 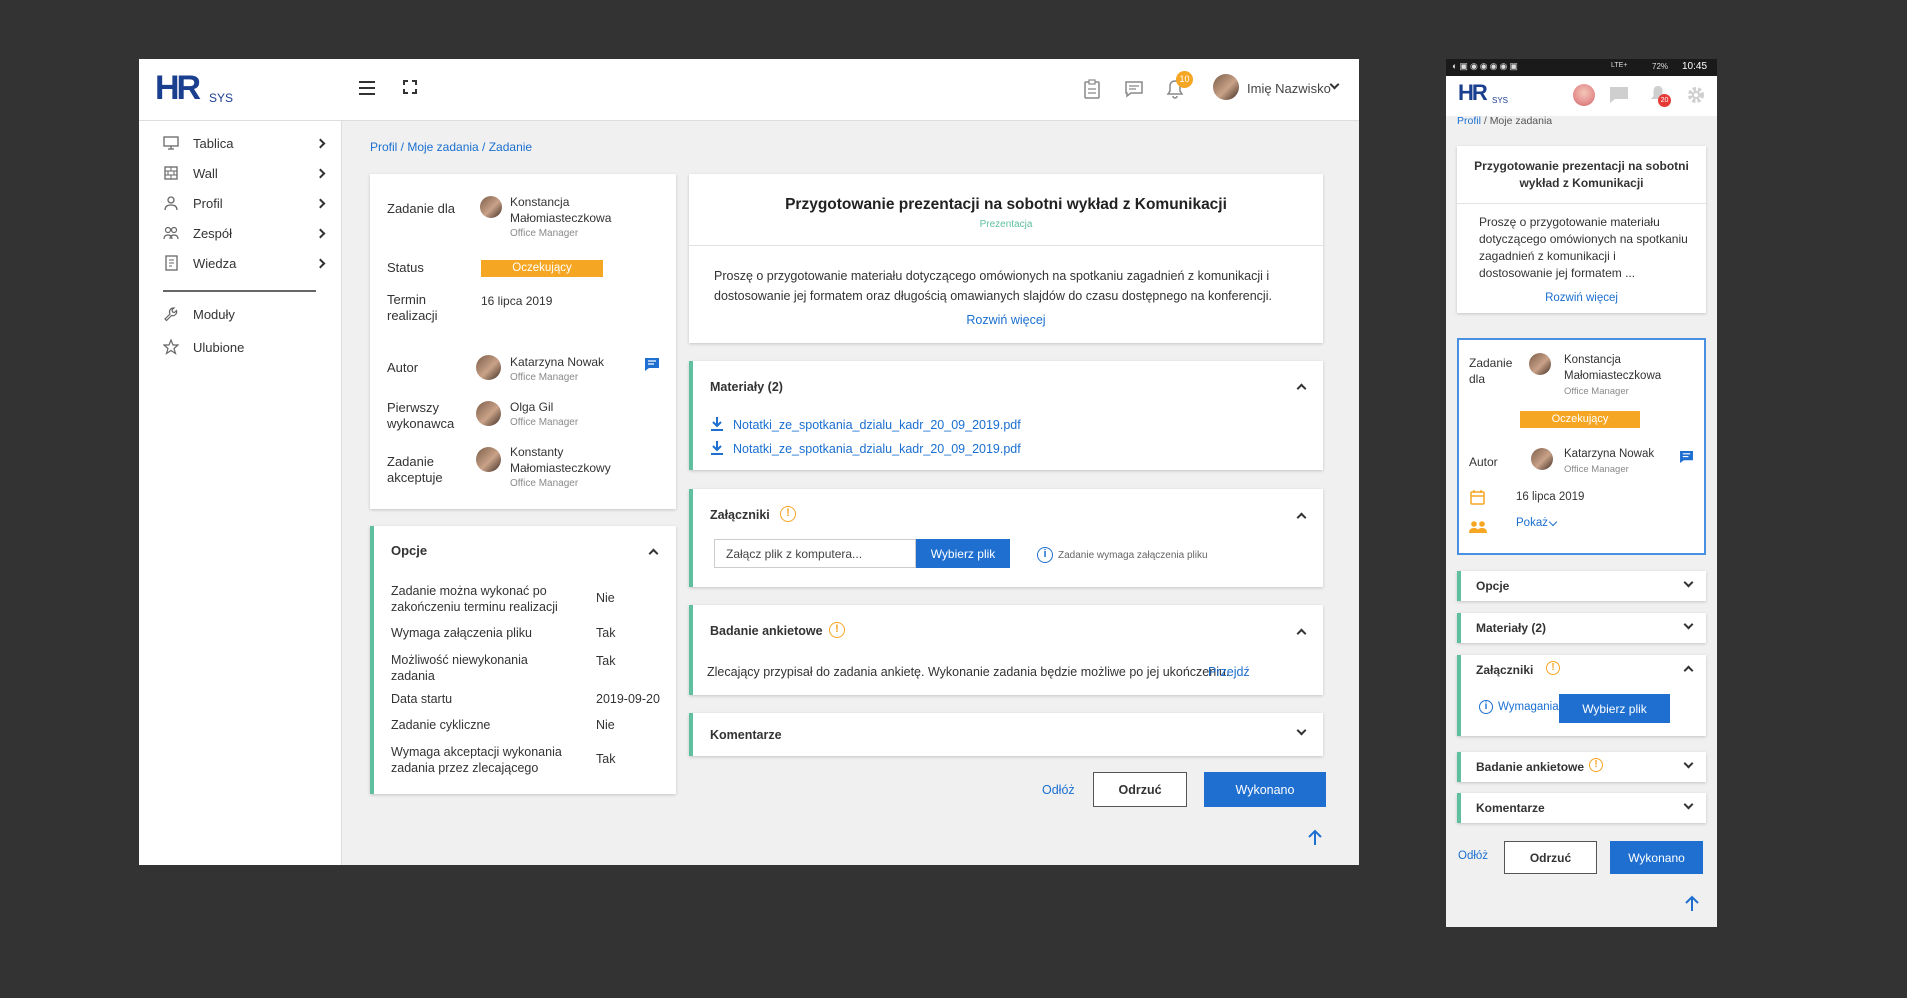 I want to click on assigned-label: Zadanie dla, so click(x=421, y=208).